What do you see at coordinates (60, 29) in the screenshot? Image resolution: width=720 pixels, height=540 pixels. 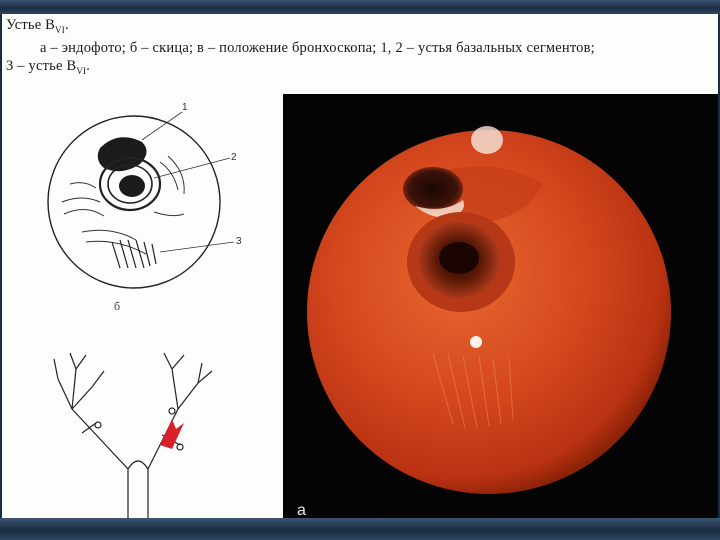 I see `caption-title-subscript: VI` at bounding box center [60, 29].